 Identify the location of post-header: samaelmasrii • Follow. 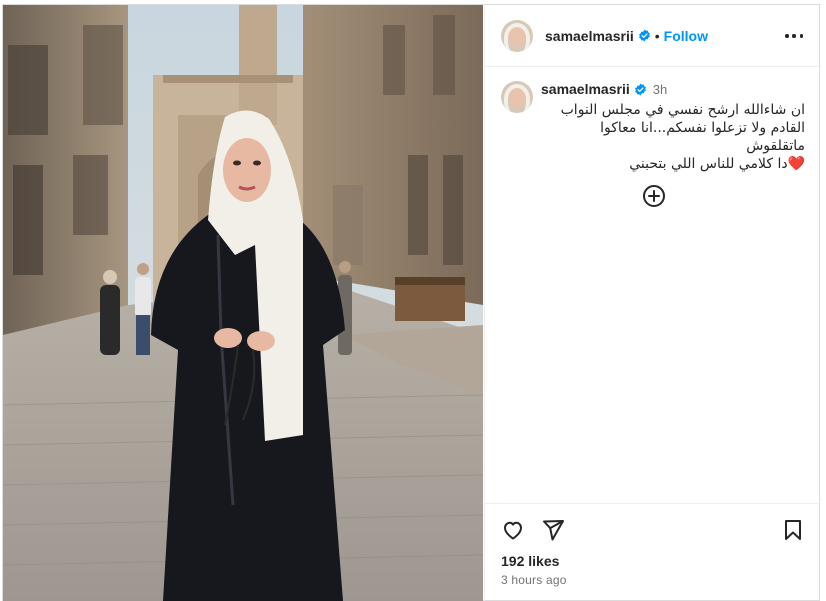
(653, 36).